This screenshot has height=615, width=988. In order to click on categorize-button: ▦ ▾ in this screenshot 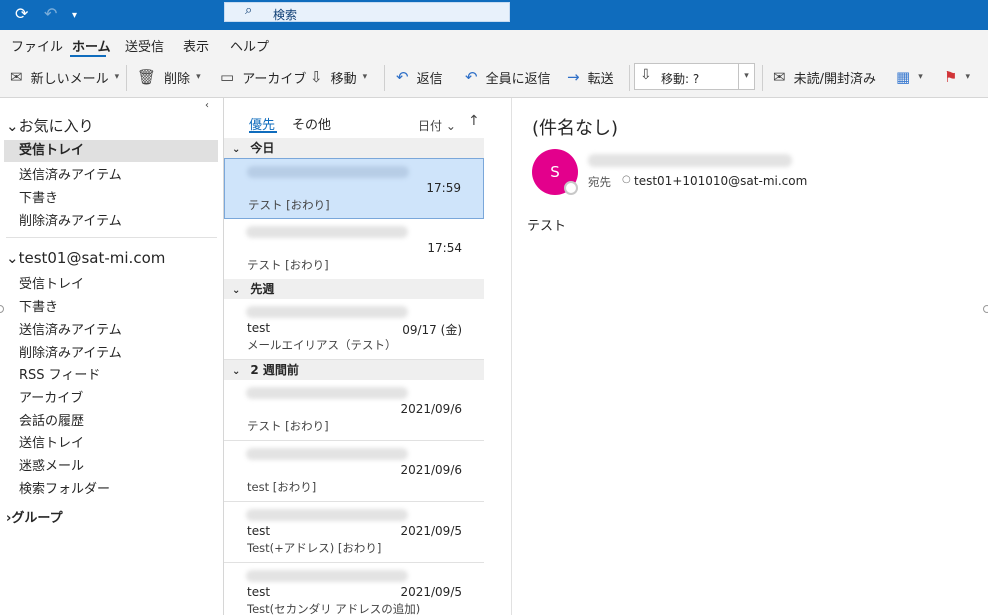, I will do `click(909, 77)`.